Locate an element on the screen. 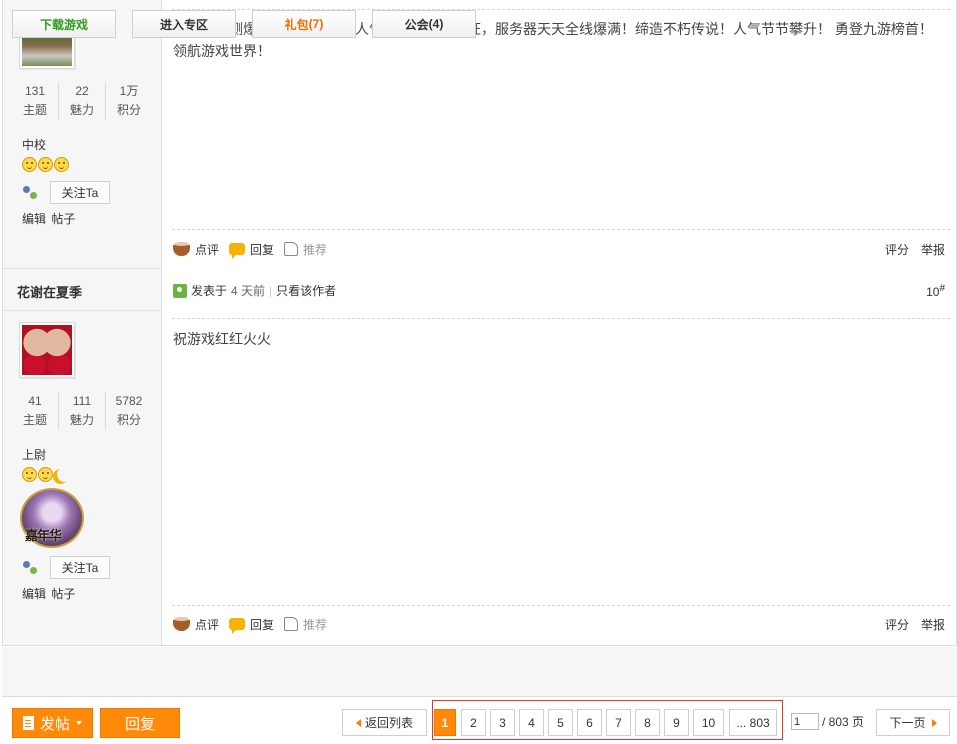 Image resolution: width=957 pixels, height=744 pixels. medal-badge: 嘉年华 is located at coordinates (52, 518).